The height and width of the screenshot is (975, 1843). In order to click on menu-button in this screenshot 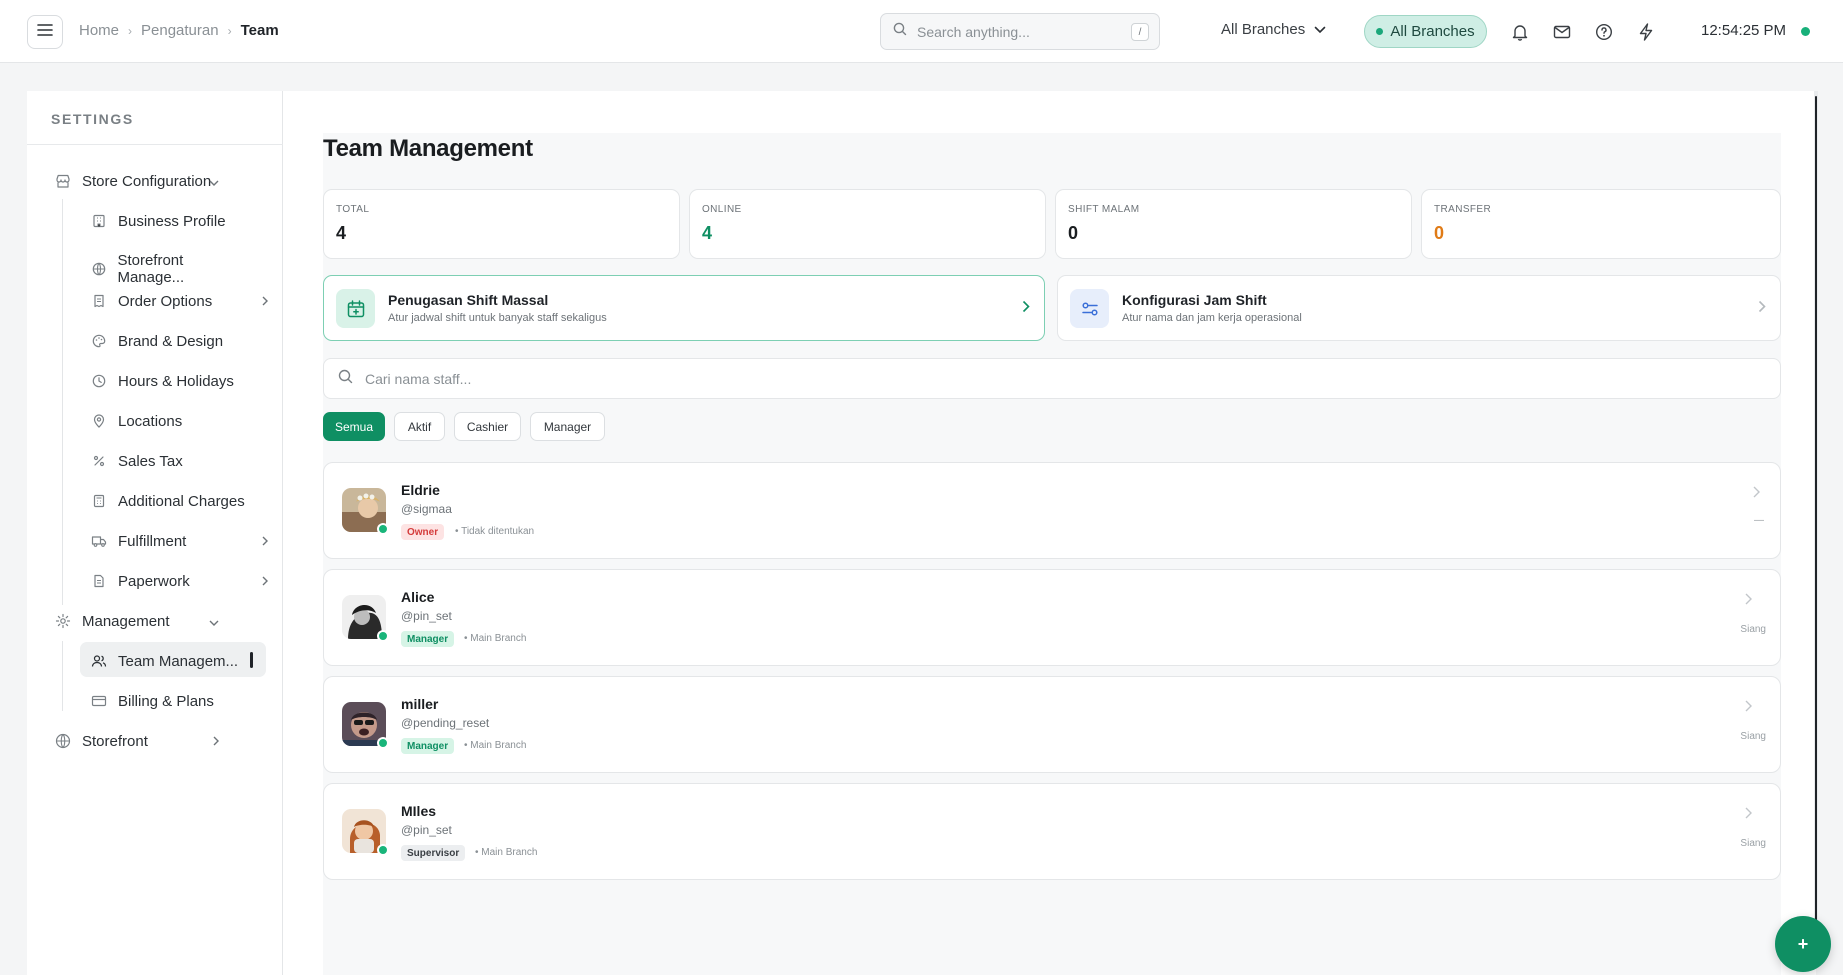, I will do `click(45, 32)`.